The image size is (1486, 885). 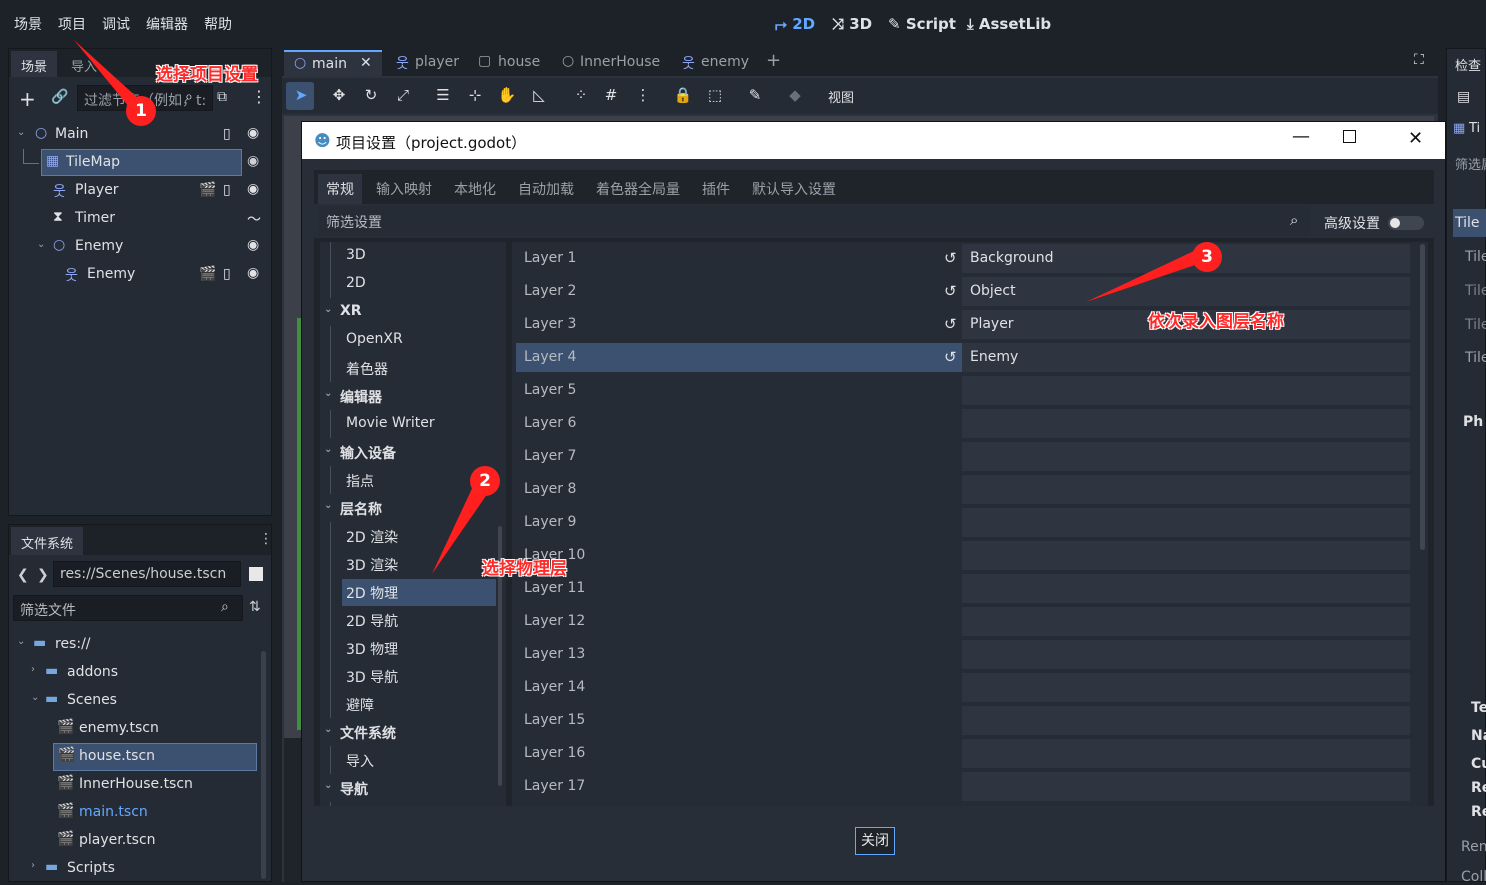 What do you see at coordinates (524, 569) in the screenshot?
I see `annotation-text-2: 选择物理层` at bounding box center [524, 569].